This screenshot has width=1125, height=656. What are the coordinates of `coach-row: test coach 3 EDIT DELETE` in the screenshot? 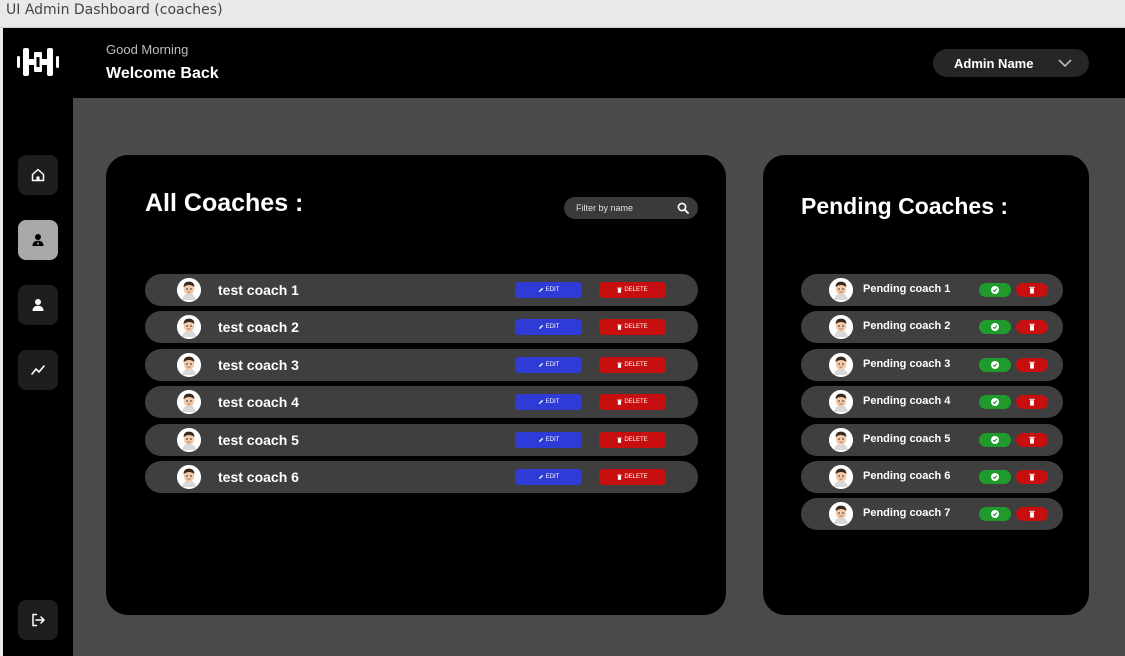 It's located at (421, 364).